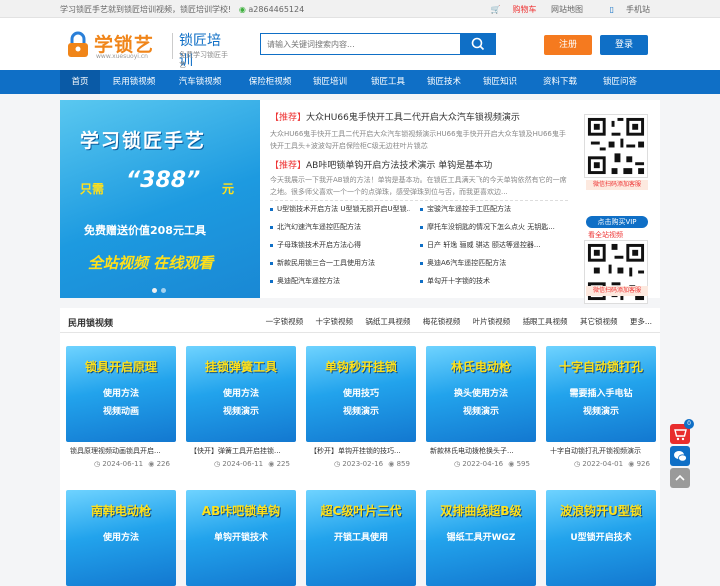 This screenshot has width=720, height=586. I want to click on thumb-subtitle: 使用方法, so click(120, 538).